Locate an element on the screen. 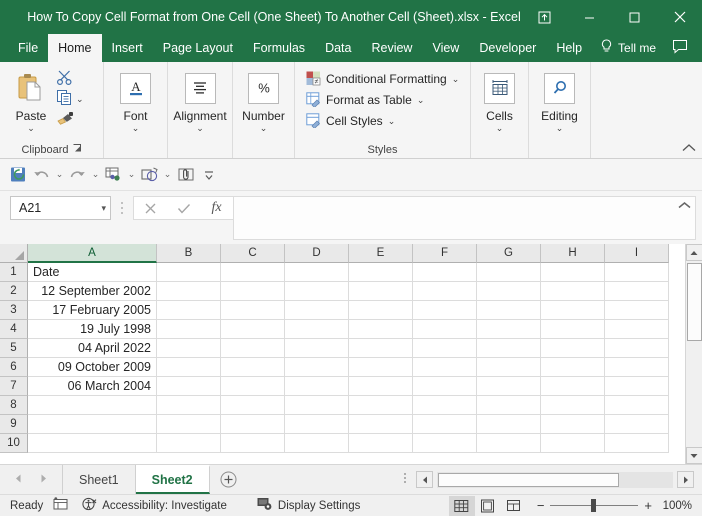  paste-button: Paste ⌄ is located at coordinates (31, 99).